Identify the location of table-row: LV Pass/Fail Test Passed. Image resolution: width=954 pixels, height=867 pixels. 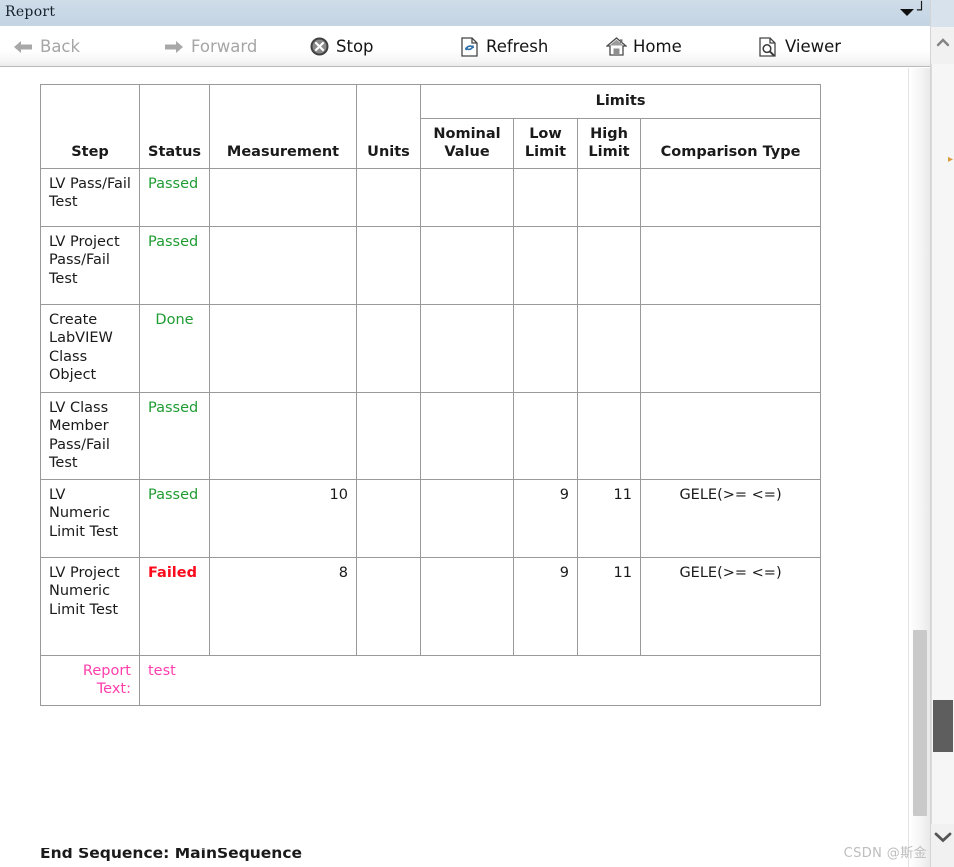
(431, 197).